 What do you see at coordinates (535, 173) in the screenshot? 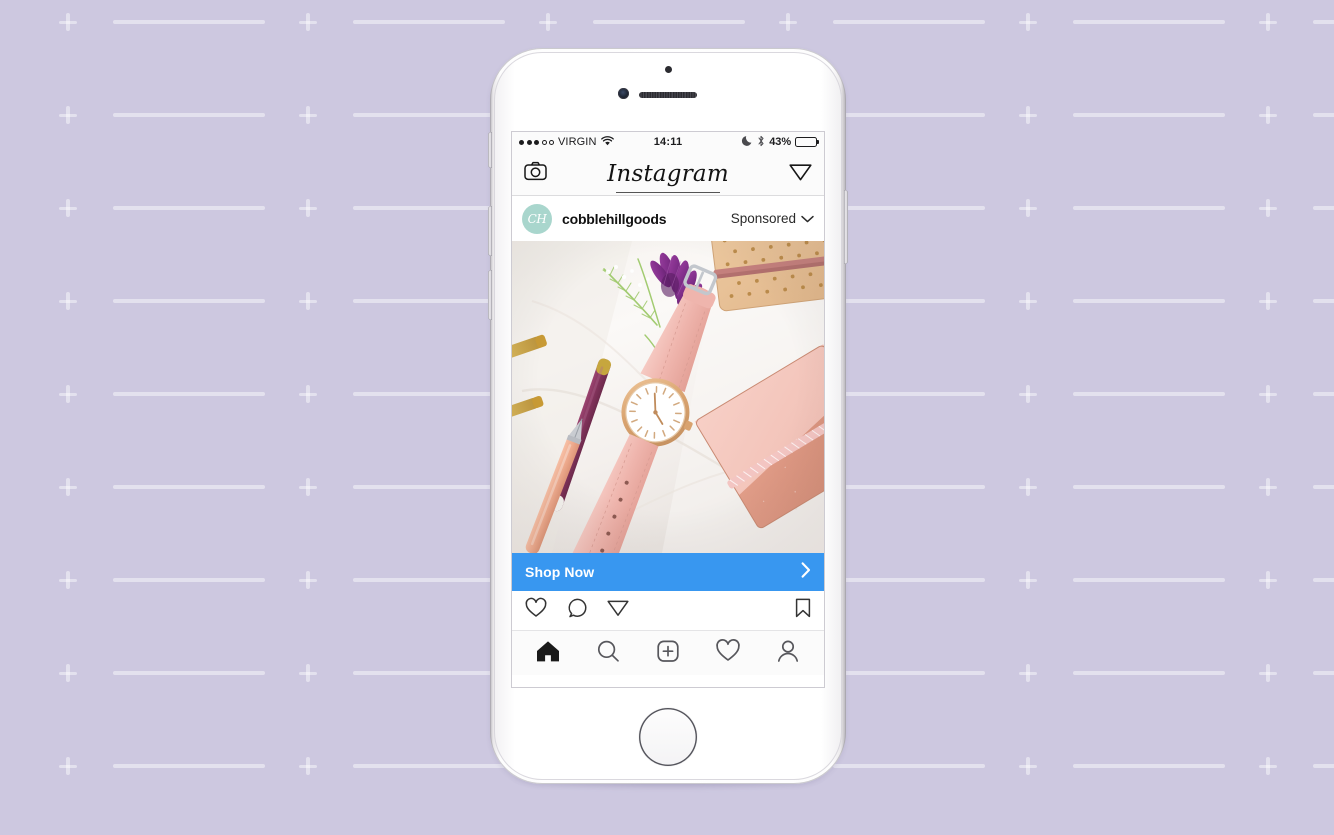
I see `camera-icon` at bounding box center [535, 173].